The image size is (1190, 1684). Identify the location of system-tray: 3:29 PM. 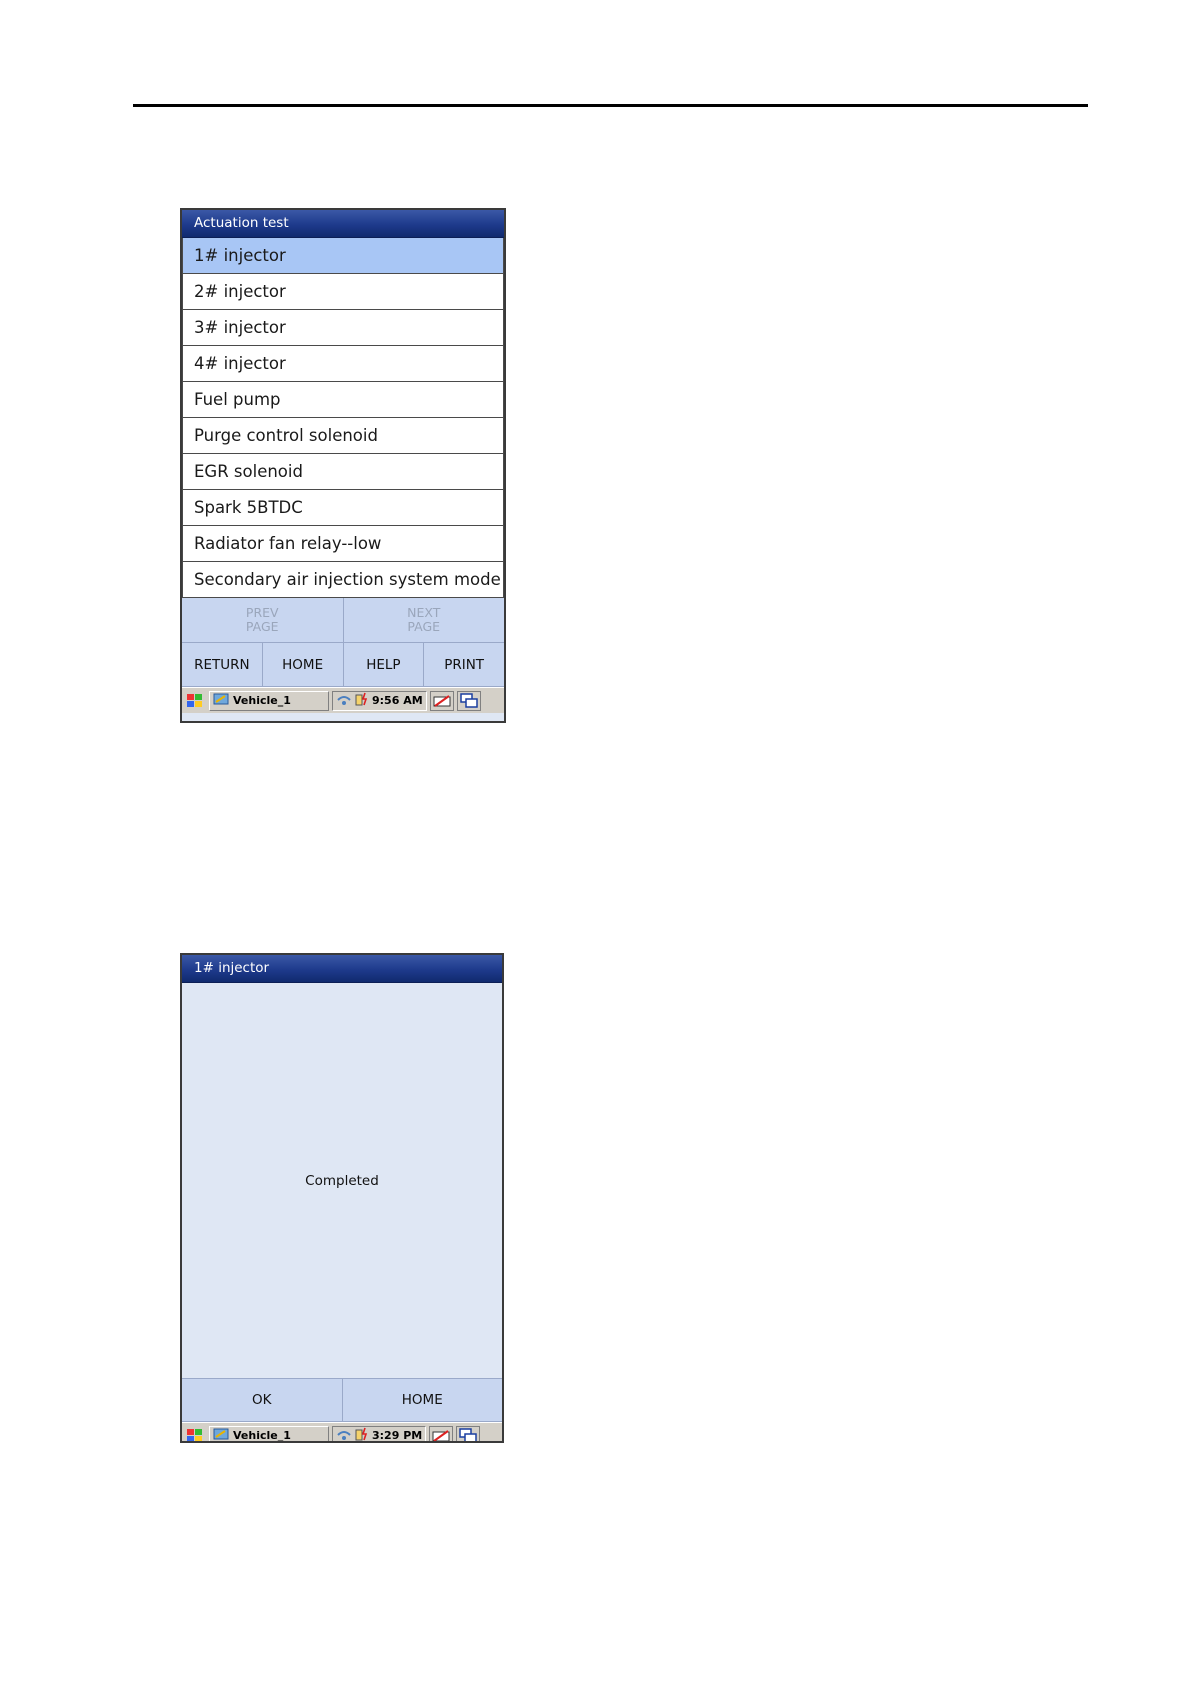
(379, 1433).